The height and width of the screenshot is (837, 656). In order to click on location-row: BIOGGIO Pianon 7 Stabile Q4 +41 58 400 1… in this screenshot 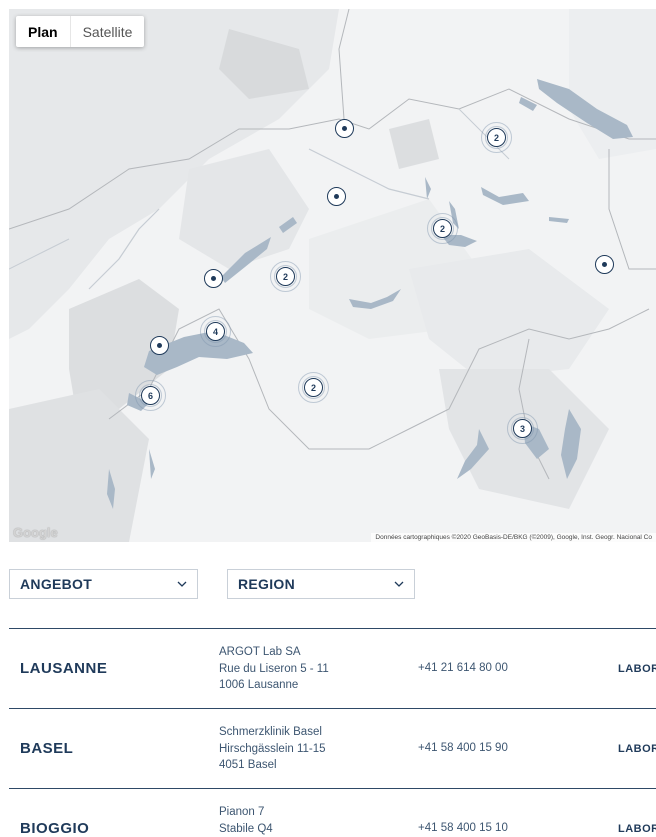, I will do `click(332, 812)`.